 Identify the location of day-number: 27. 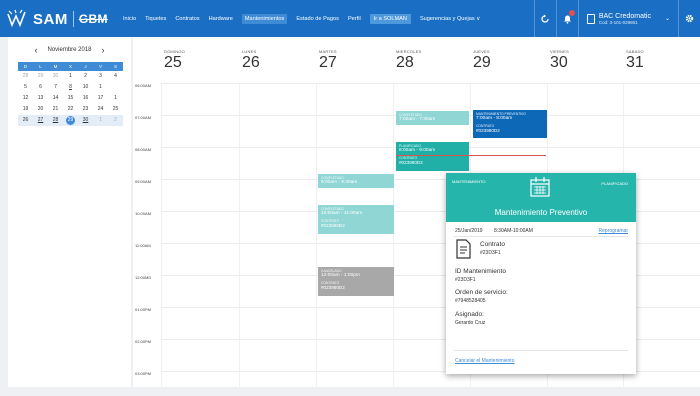
(328, 62).